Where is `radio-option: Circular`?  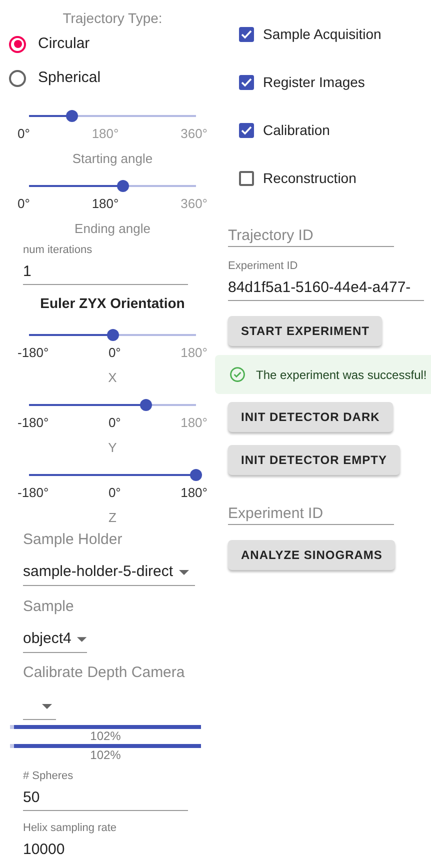
radio-option: Circular is located at coordinates (49, 44).